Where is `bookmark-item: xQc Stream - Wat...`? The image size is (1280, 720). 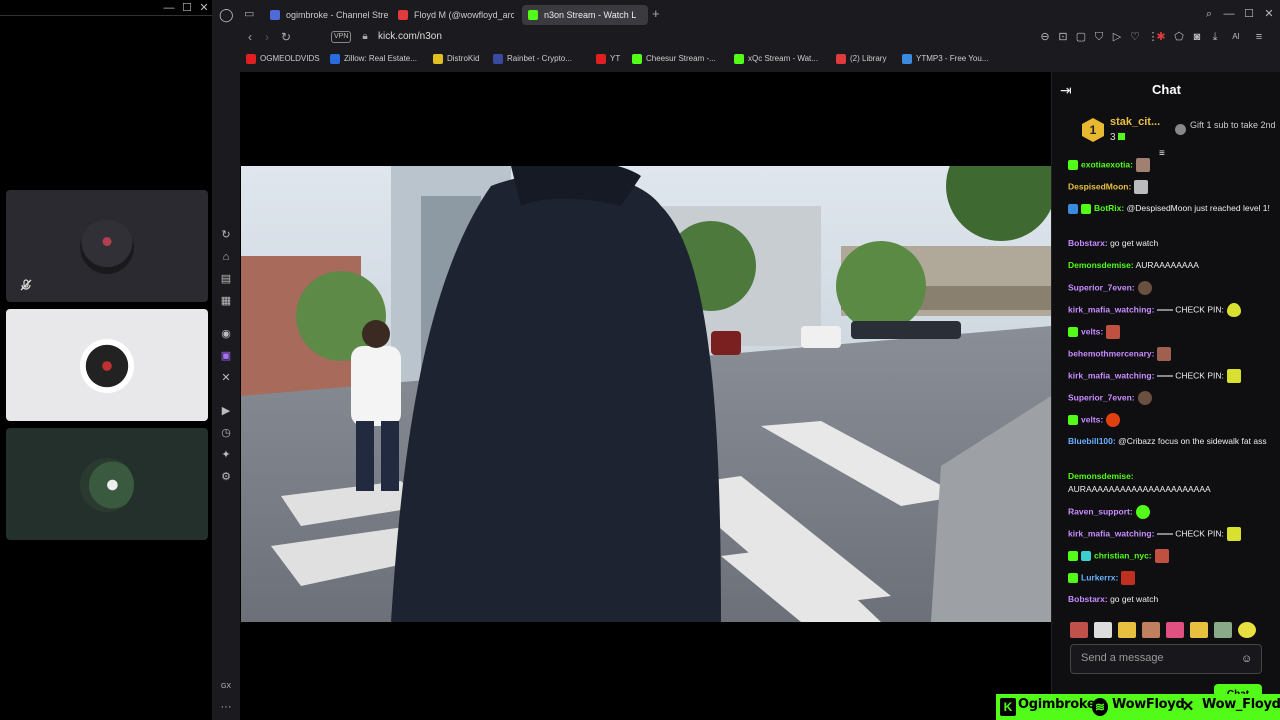
bookmark-item: xQc Stream - Wat... is located at coordinates (776, 59).